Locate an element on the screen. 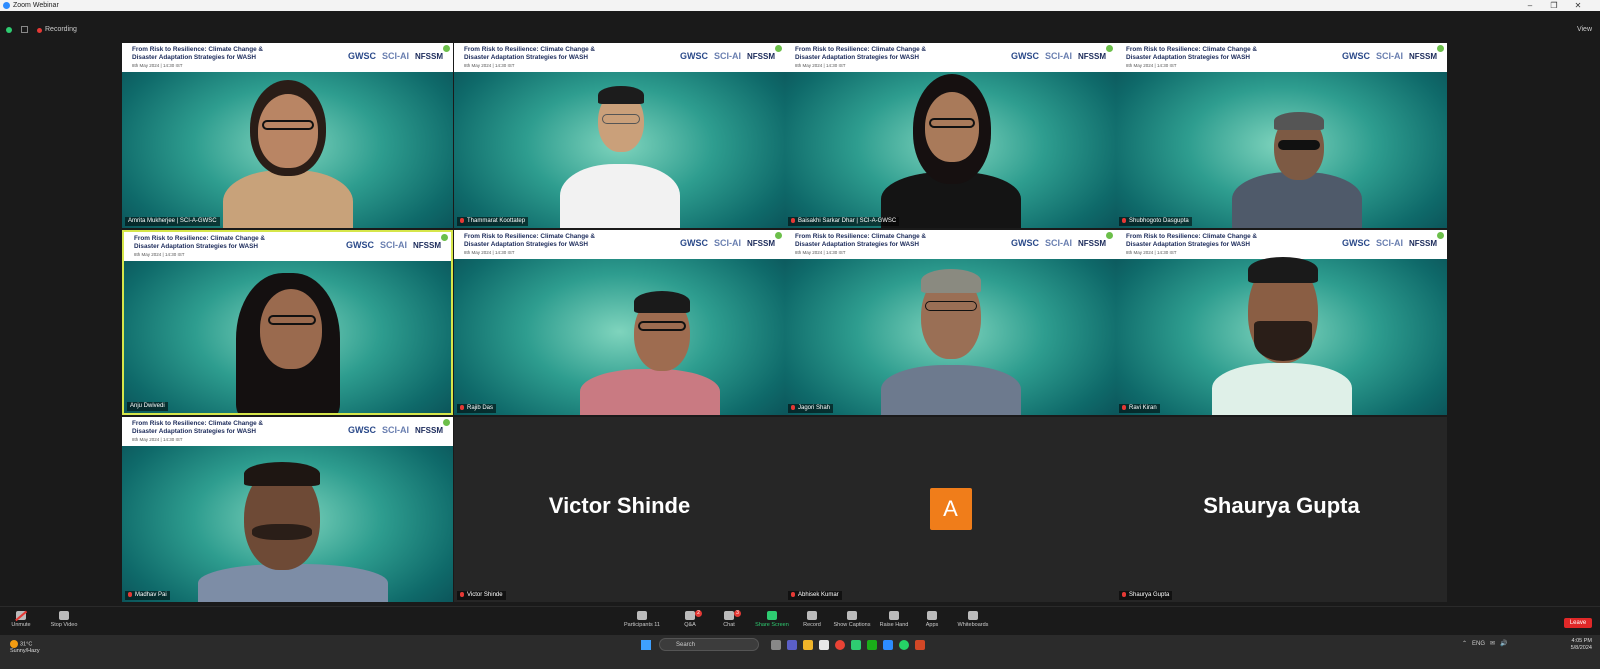 Image resolution: width=1600 pixels, height=669 pixels. record-button: Record is located at coordinates (812, 619).